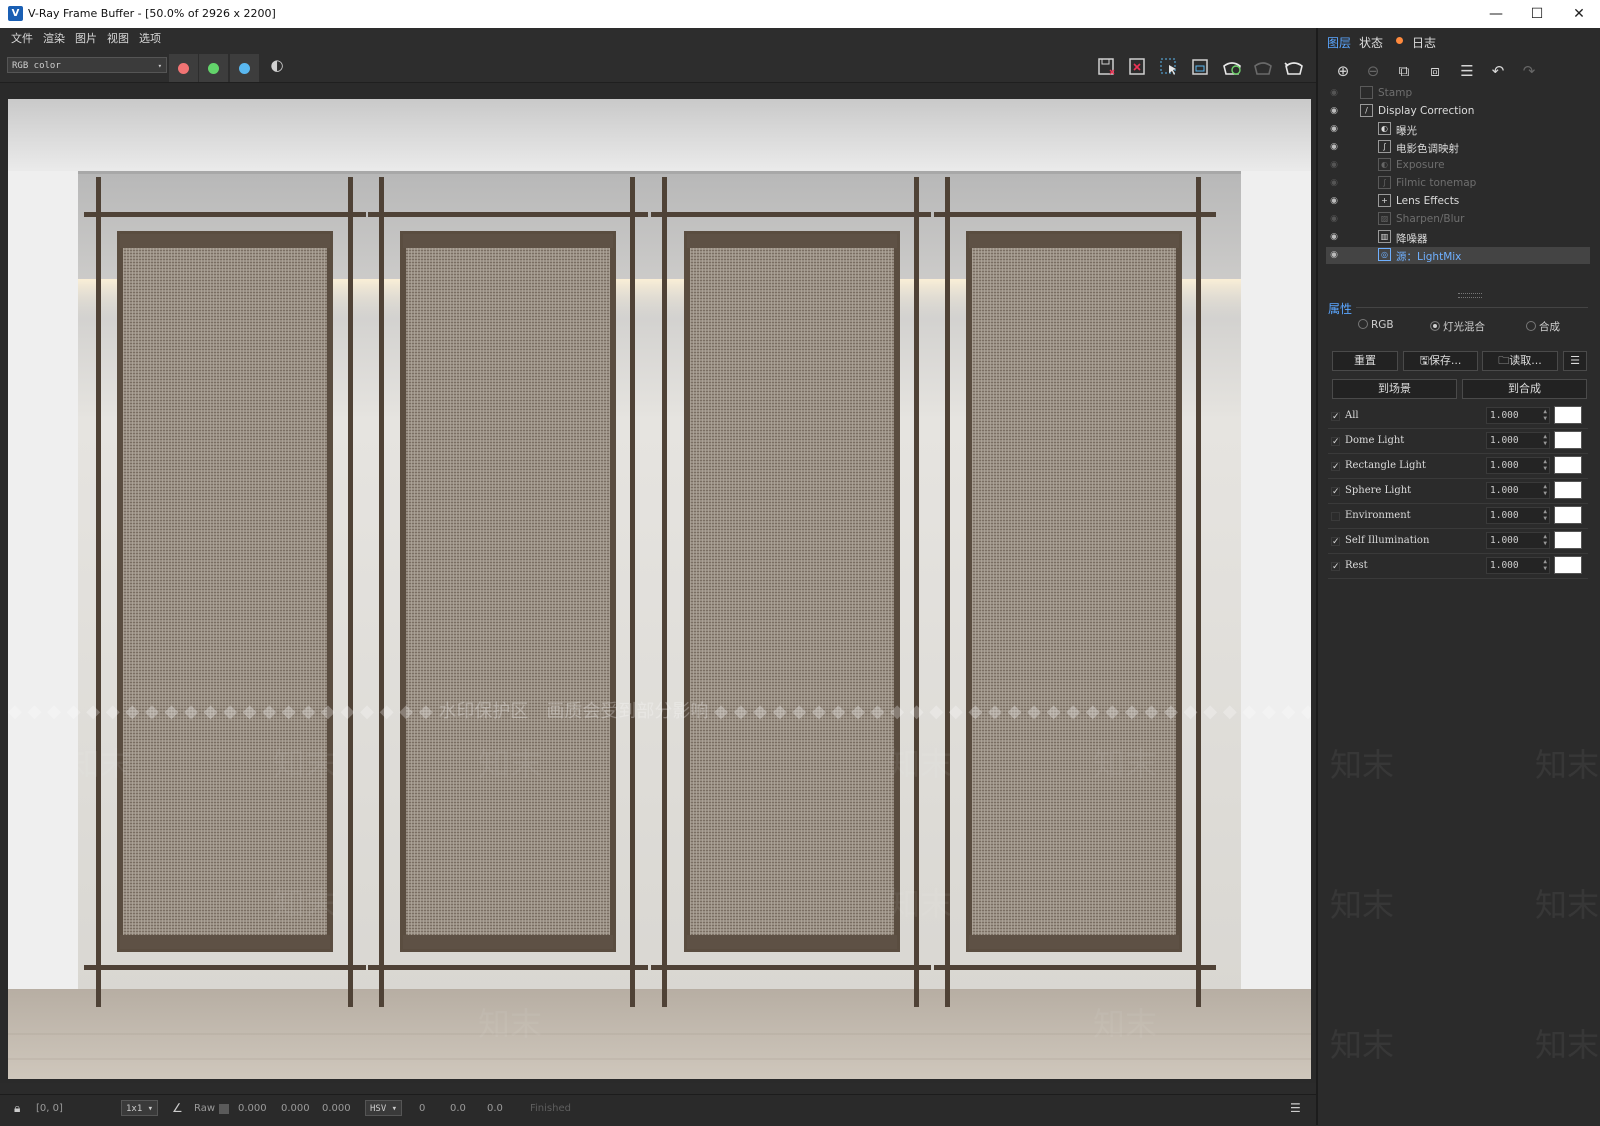 This screenshot has width=1600, height=1126. What do you see at coordinates (1458, 219) in the screenshot?
I see `layer-sharpen-blur: ◉ ▨ Sharpen/Blur` at bounding box center [1458, 219].